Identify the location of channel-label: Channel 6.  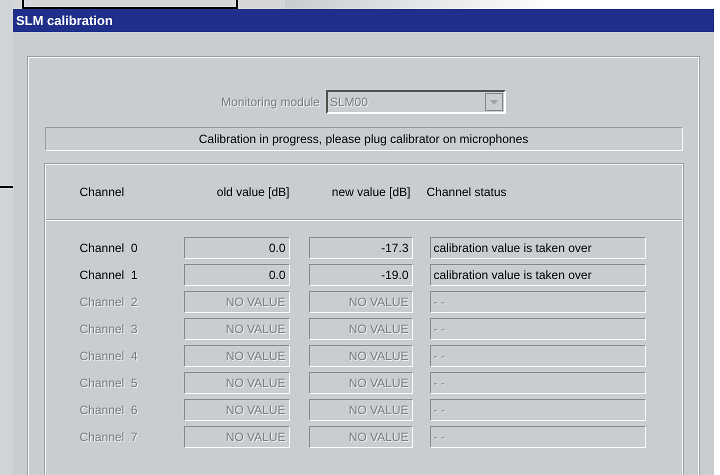
(109, 410).